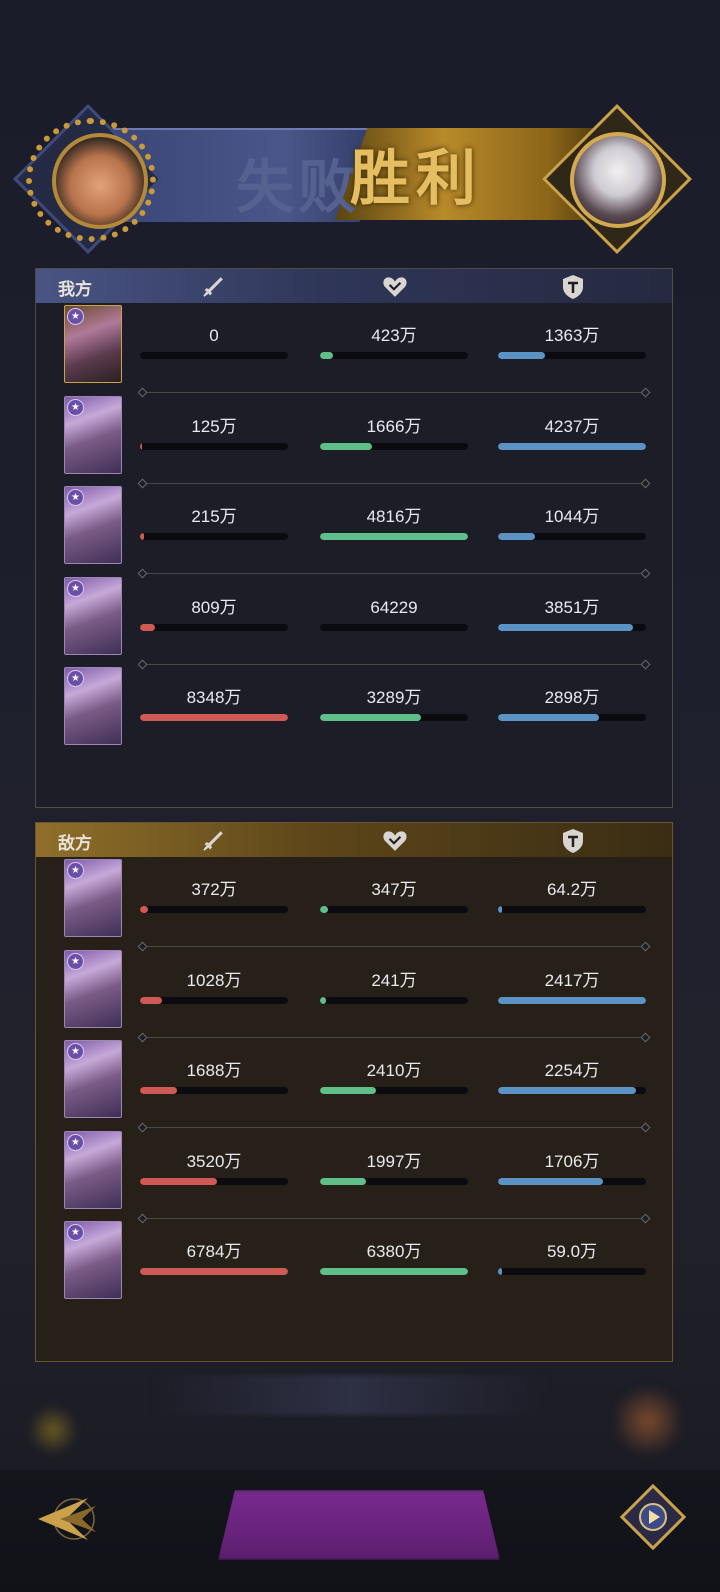 The height and width of the screenshot is (1592, 720). What do you see at coordinates (214, 1161) in the screenshot?
I see `attack-value: 3520万` at bounding box center [214, 1161].